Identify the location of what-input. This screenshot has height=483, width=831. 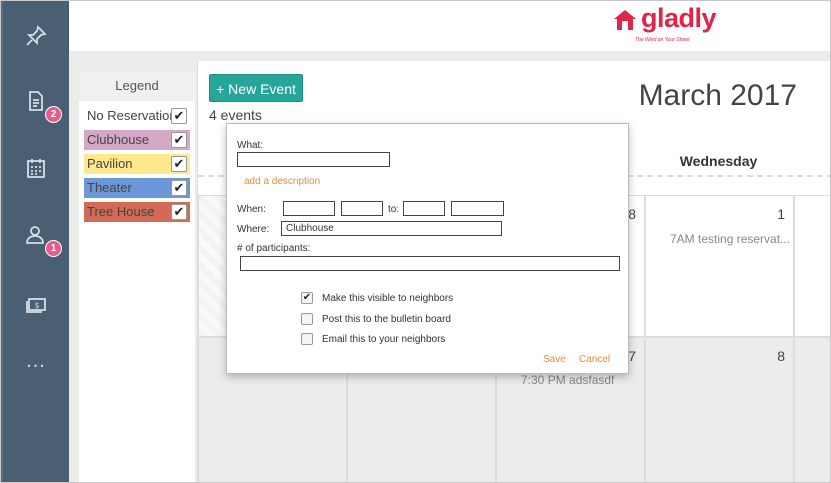
(313, 159).